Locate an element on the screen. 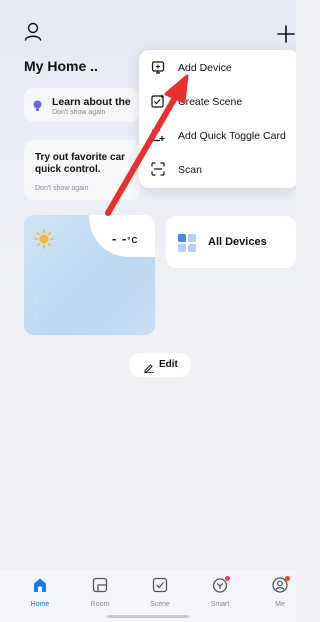 Image resolution: width=320 pixels, height=622 pixels. menu-item-create-scene: Create Scene is located at coordinates (217, 102).